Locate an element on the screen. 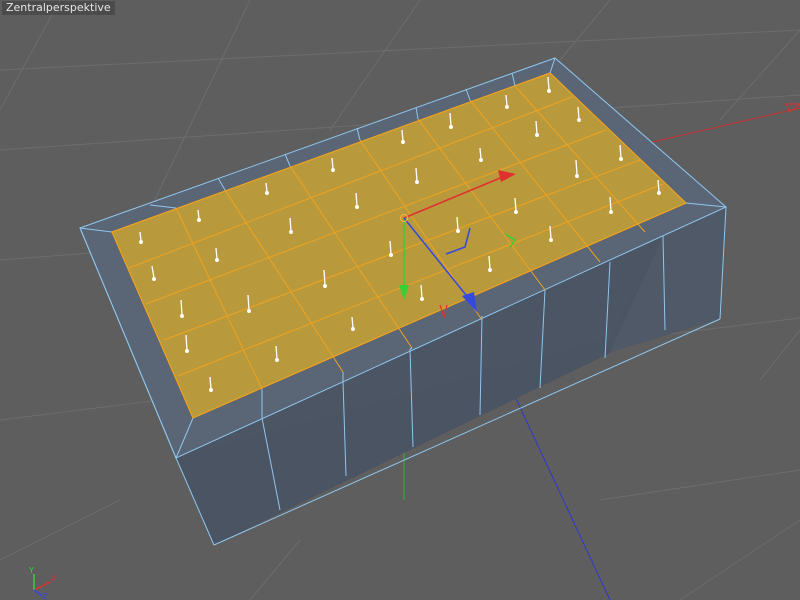  viewport-title: Zentralperspektive is located at coordinates (58, 8).